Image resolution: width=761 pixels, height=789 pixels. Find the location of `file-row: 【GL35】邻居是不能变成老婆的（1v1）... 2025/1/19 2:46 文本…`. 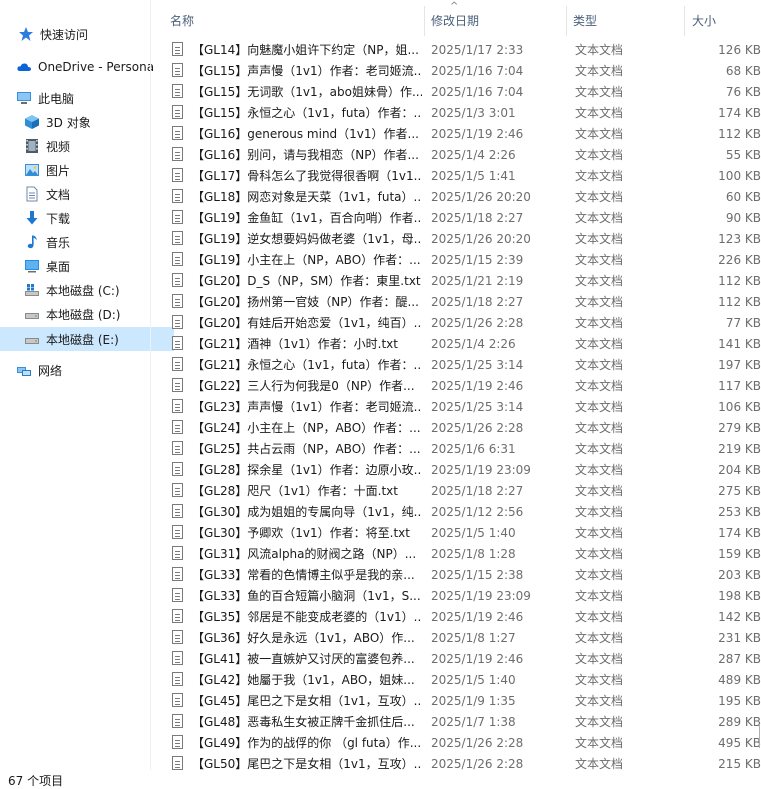

file-row: 【GL35】邻居是不能变成老婆的（1v1）... 2025/1/19 2:46 文本… is located at coordinates (461, 617).